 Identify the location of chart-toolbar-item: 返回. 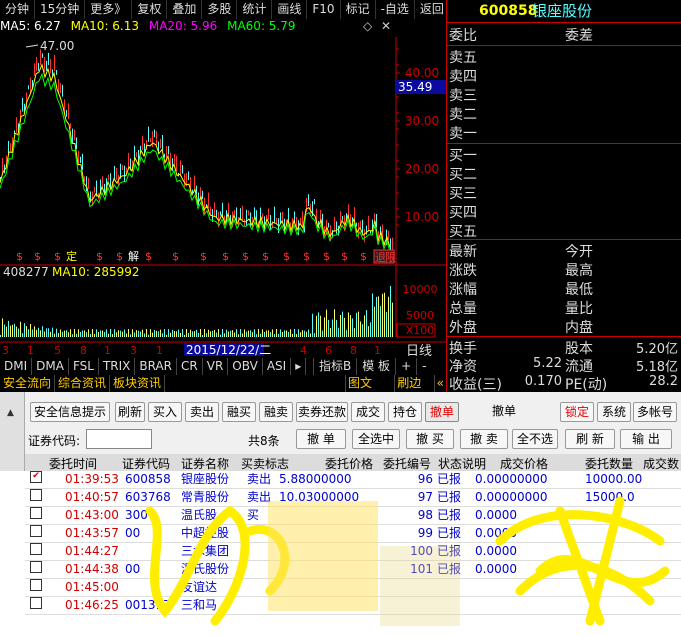
(432, 9).